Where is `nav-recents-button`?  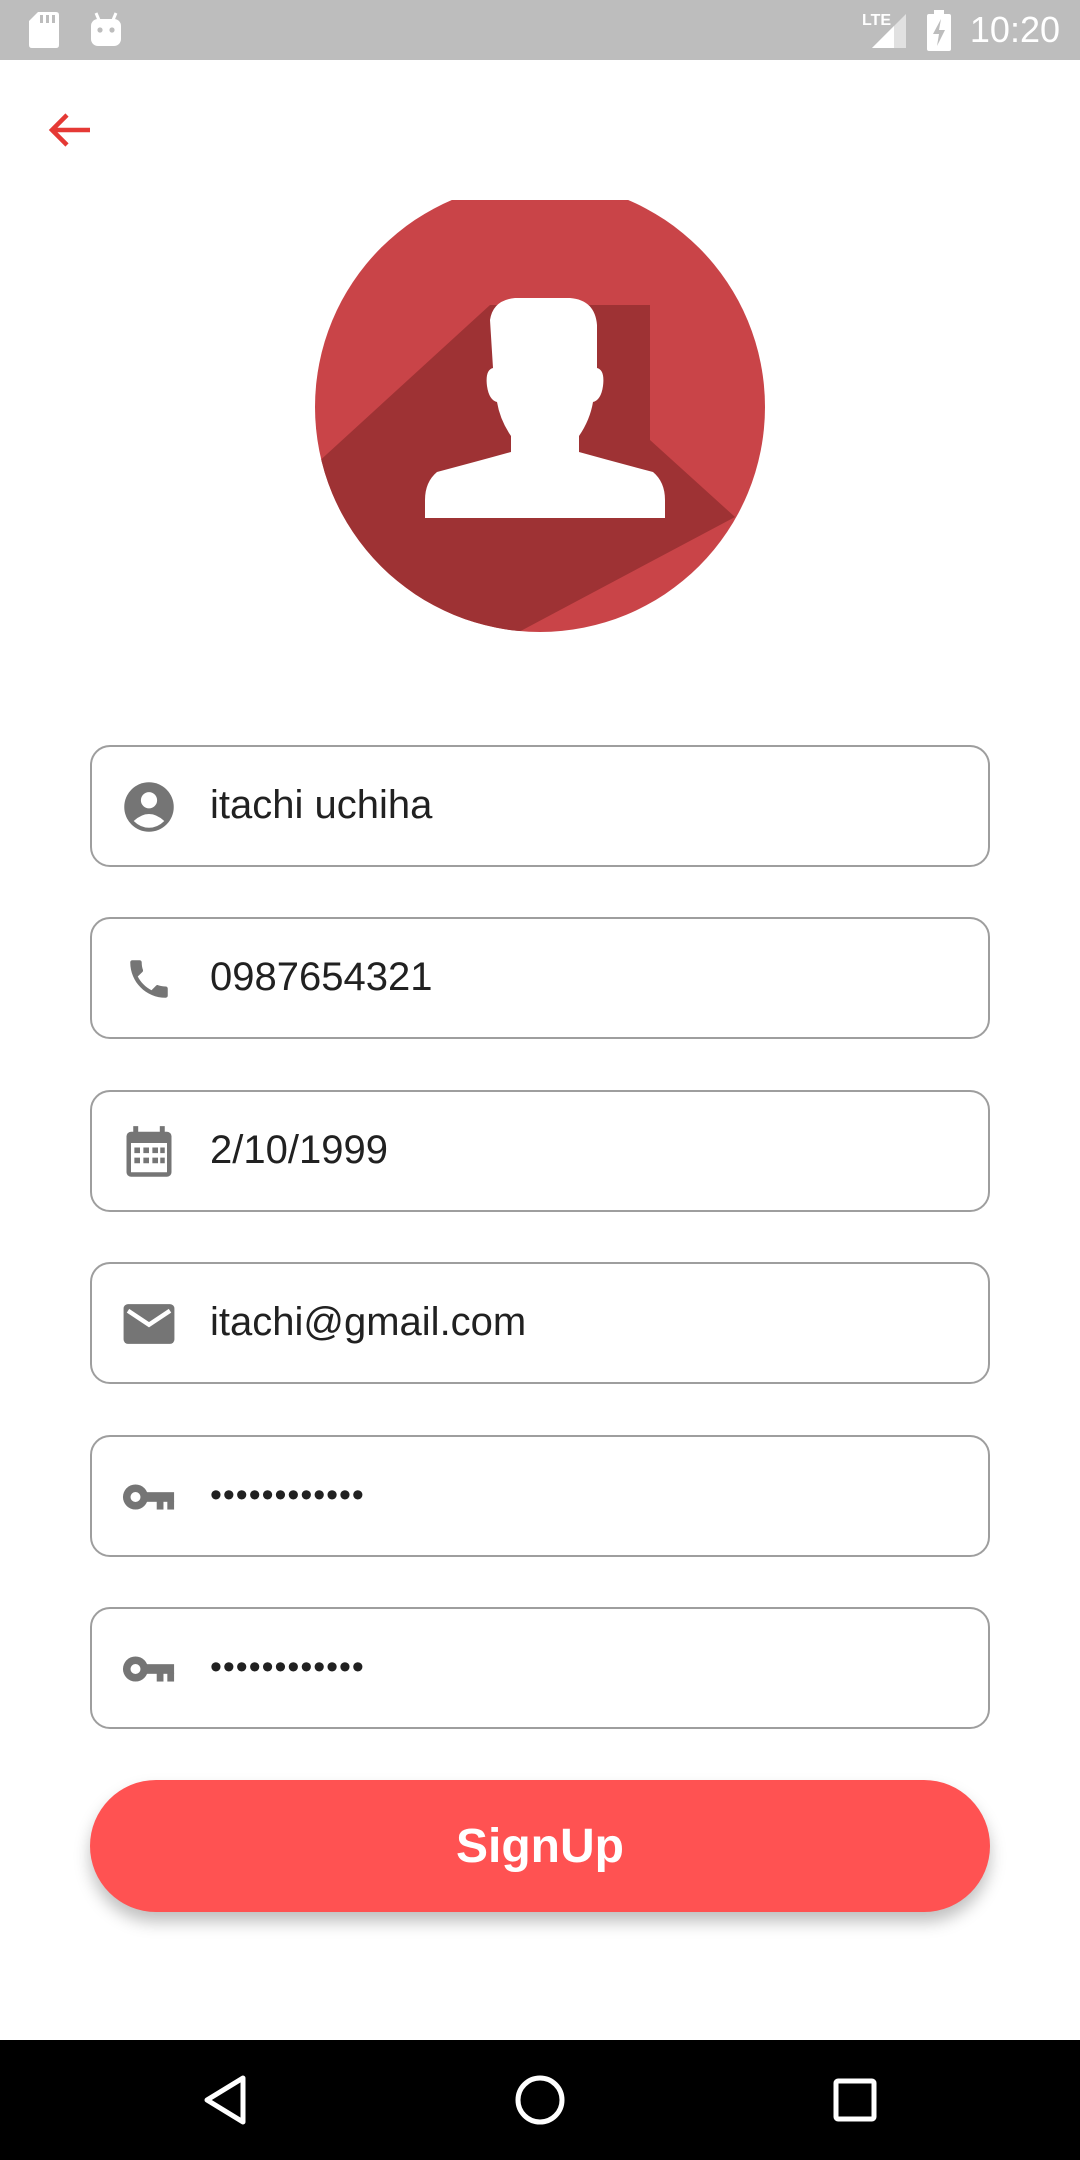
nav-recents-button is located at coordinates (855, 2100).